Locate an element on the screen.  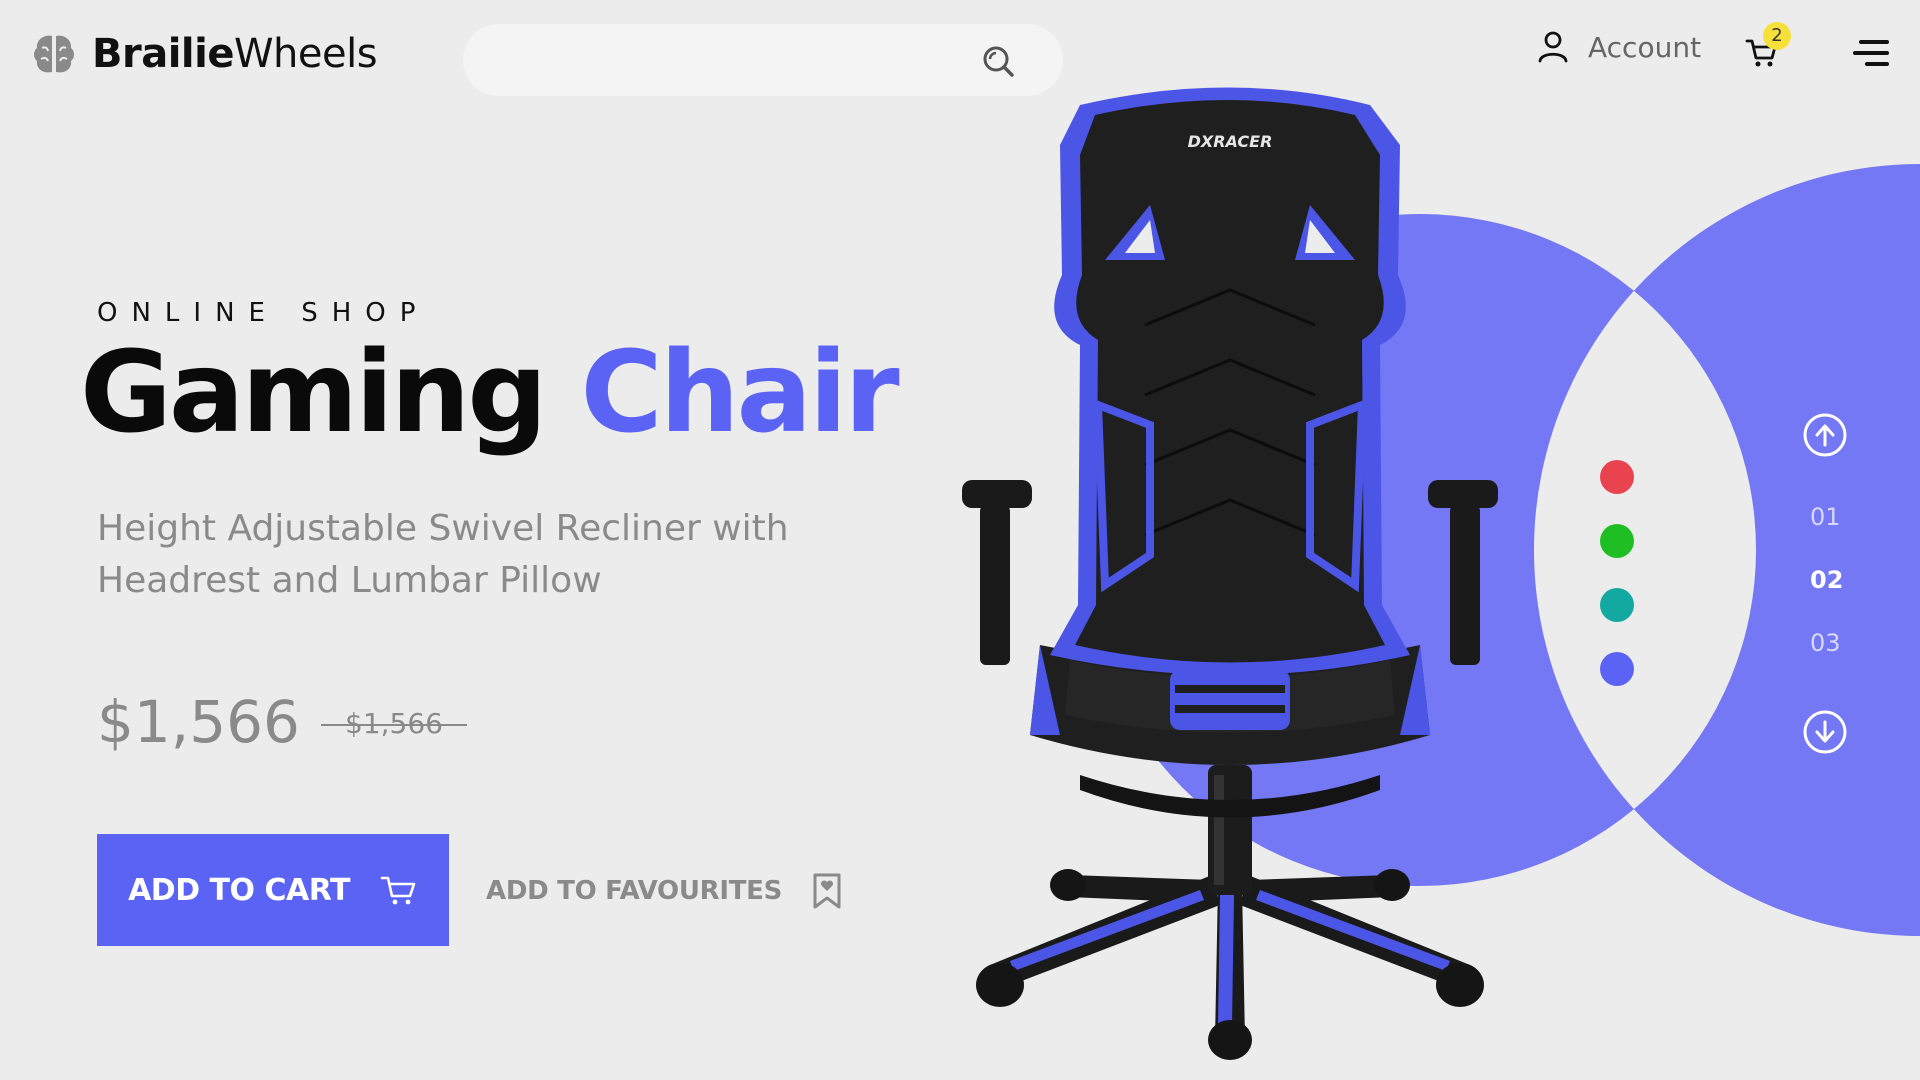
product-title: Gaming Chair is located at coordinates (490, 393).